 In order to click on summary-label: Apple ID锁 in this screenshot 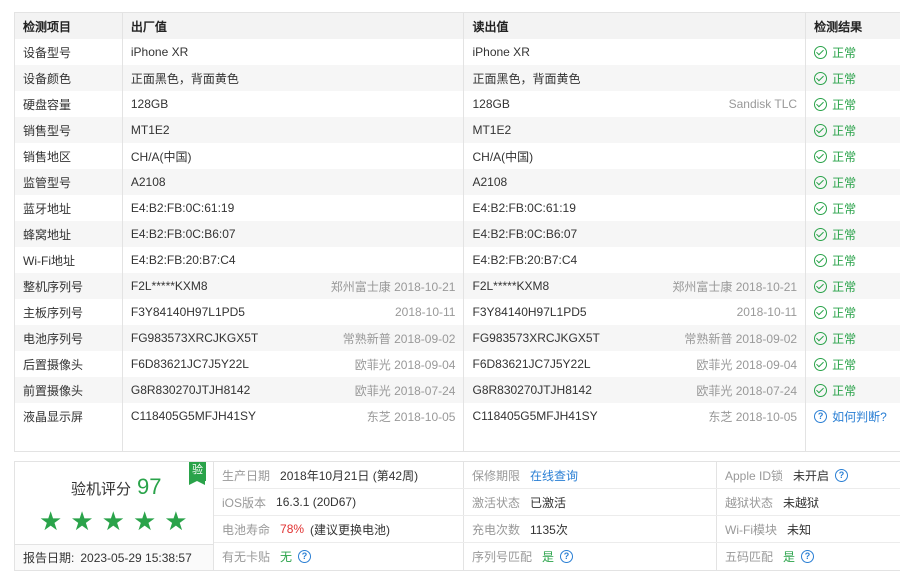, I will do `click(754, 475)`.